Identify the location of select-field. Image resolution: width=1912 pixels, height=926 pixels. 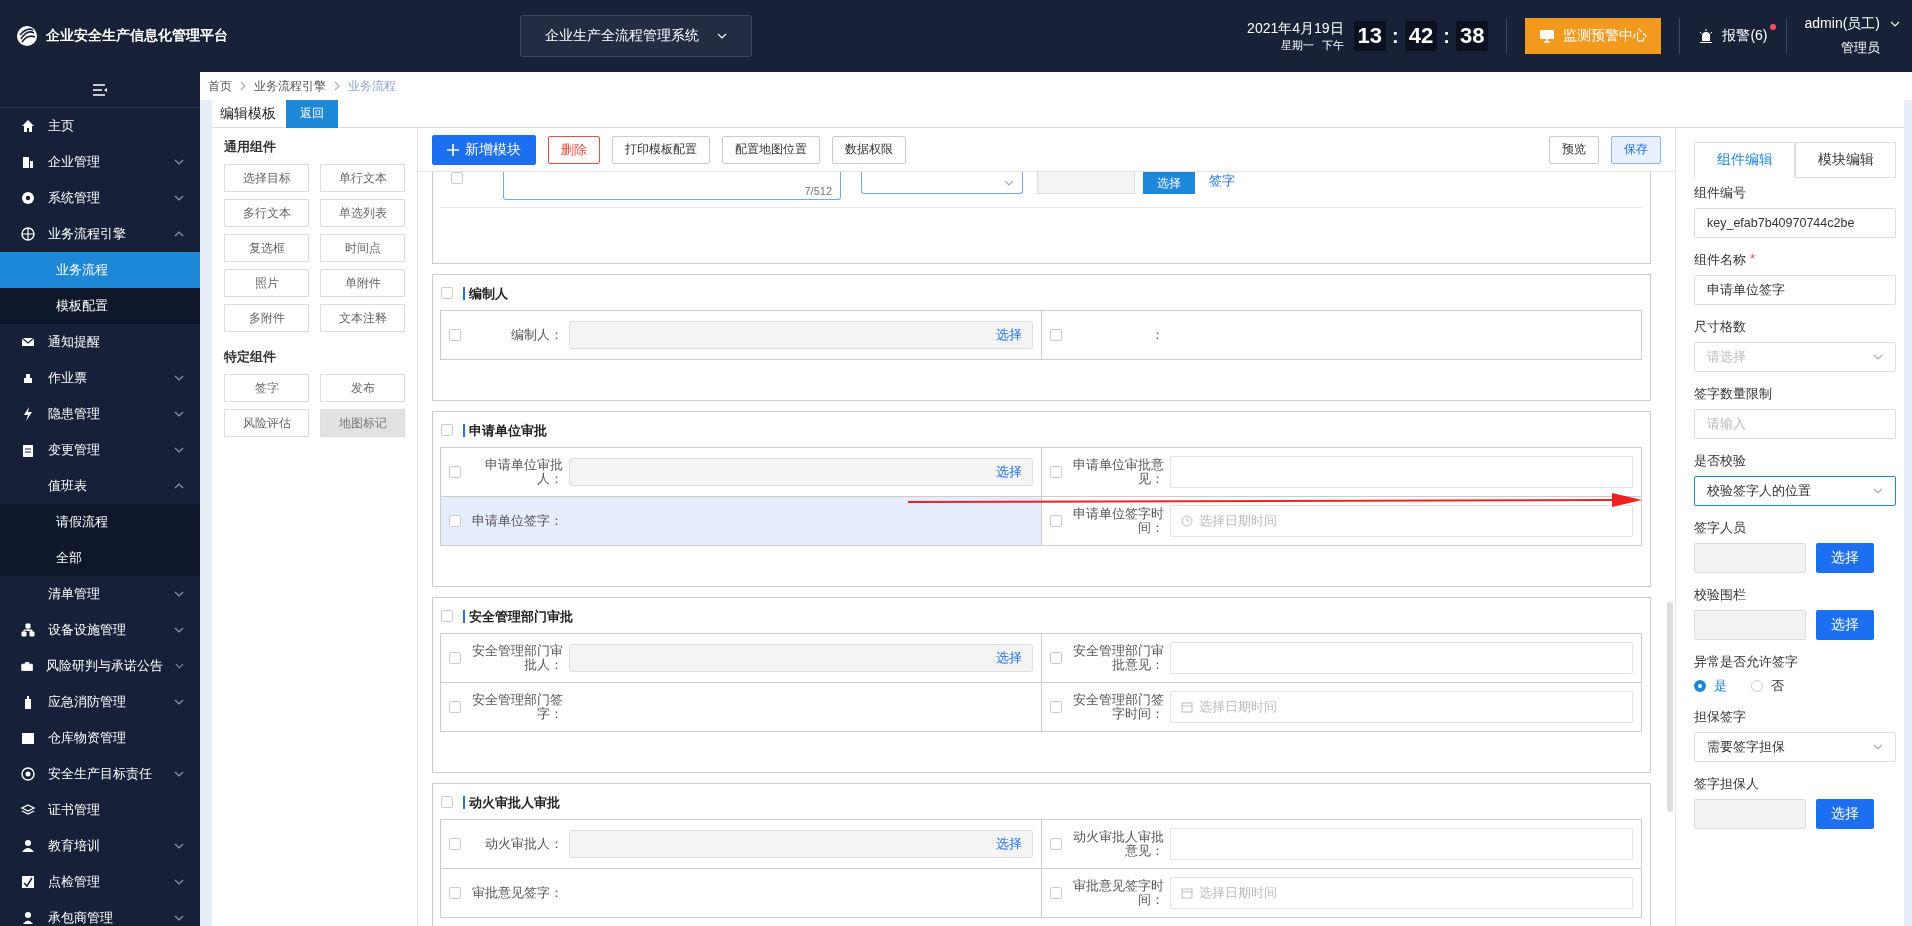
(942, 183).